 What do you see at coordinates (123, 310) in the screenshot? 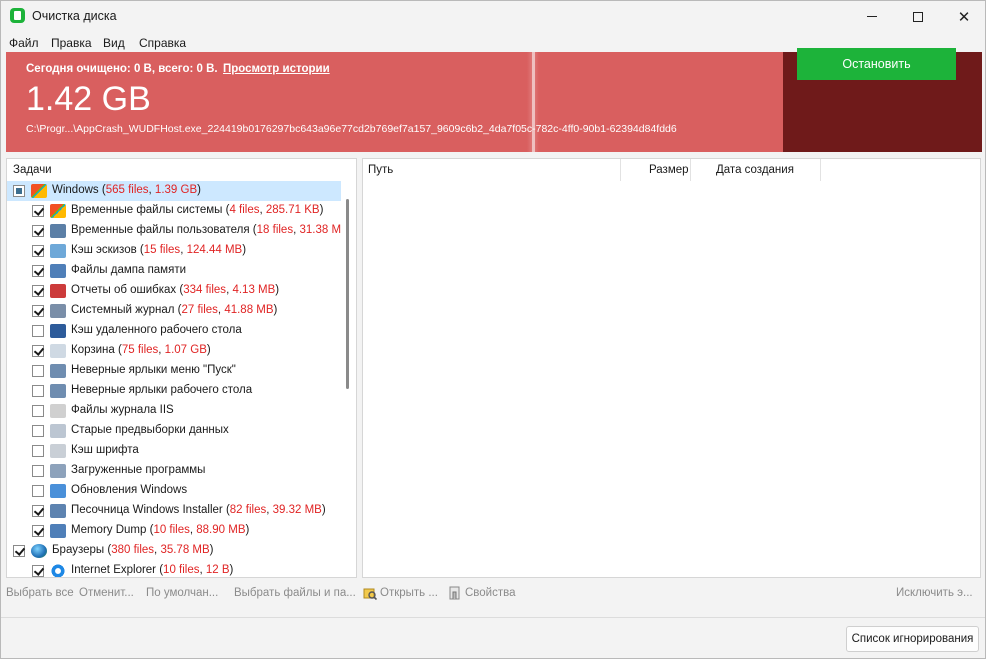
I see `task-name: Системный журнал` at bounding box center [123, 310].